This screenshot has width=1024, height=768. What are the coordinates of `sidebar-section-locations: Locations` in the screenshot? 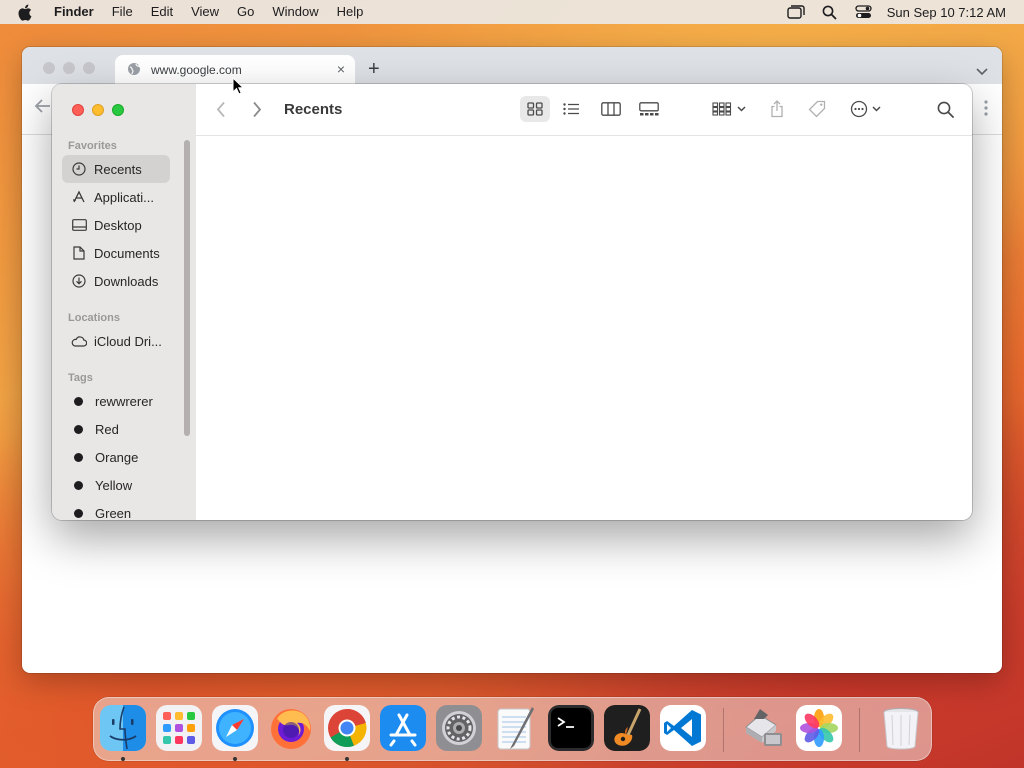 It's located at (94, 318).